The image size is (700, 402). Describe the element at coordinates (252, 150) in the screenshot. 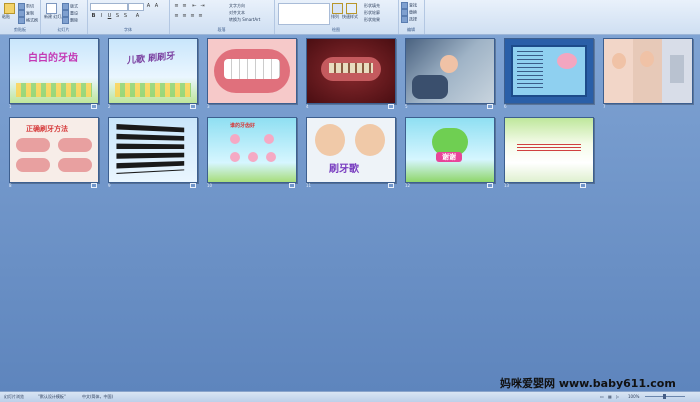

I see `slide-thumbnail-10: 谁的牙齿好` at that location.